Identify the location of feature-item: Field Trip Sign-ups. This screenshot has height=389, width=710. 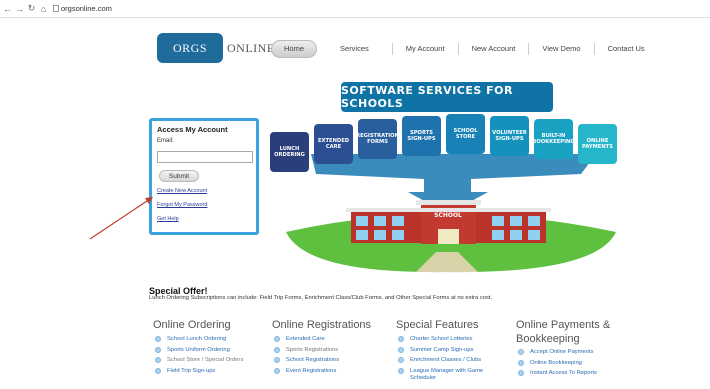
(215, 371).